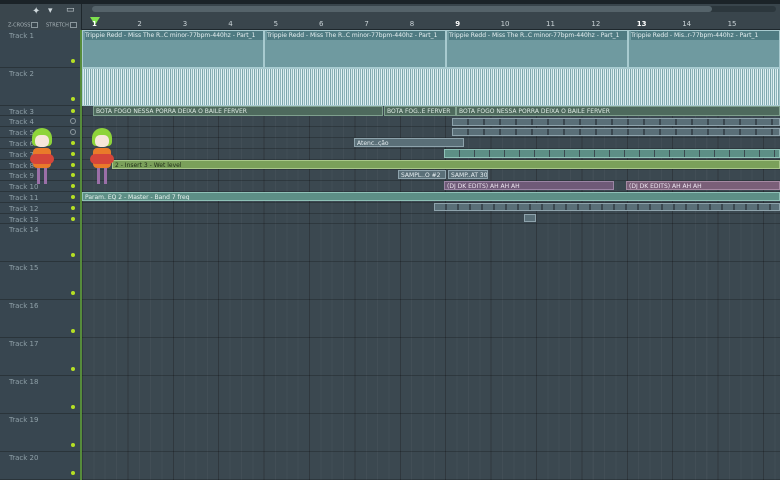 This screenshot has height=480, width=780. What do you see at coordinates (40, 319) in the screenshot?
I see `track-header: Track 16` at bounding box center [40, 319].